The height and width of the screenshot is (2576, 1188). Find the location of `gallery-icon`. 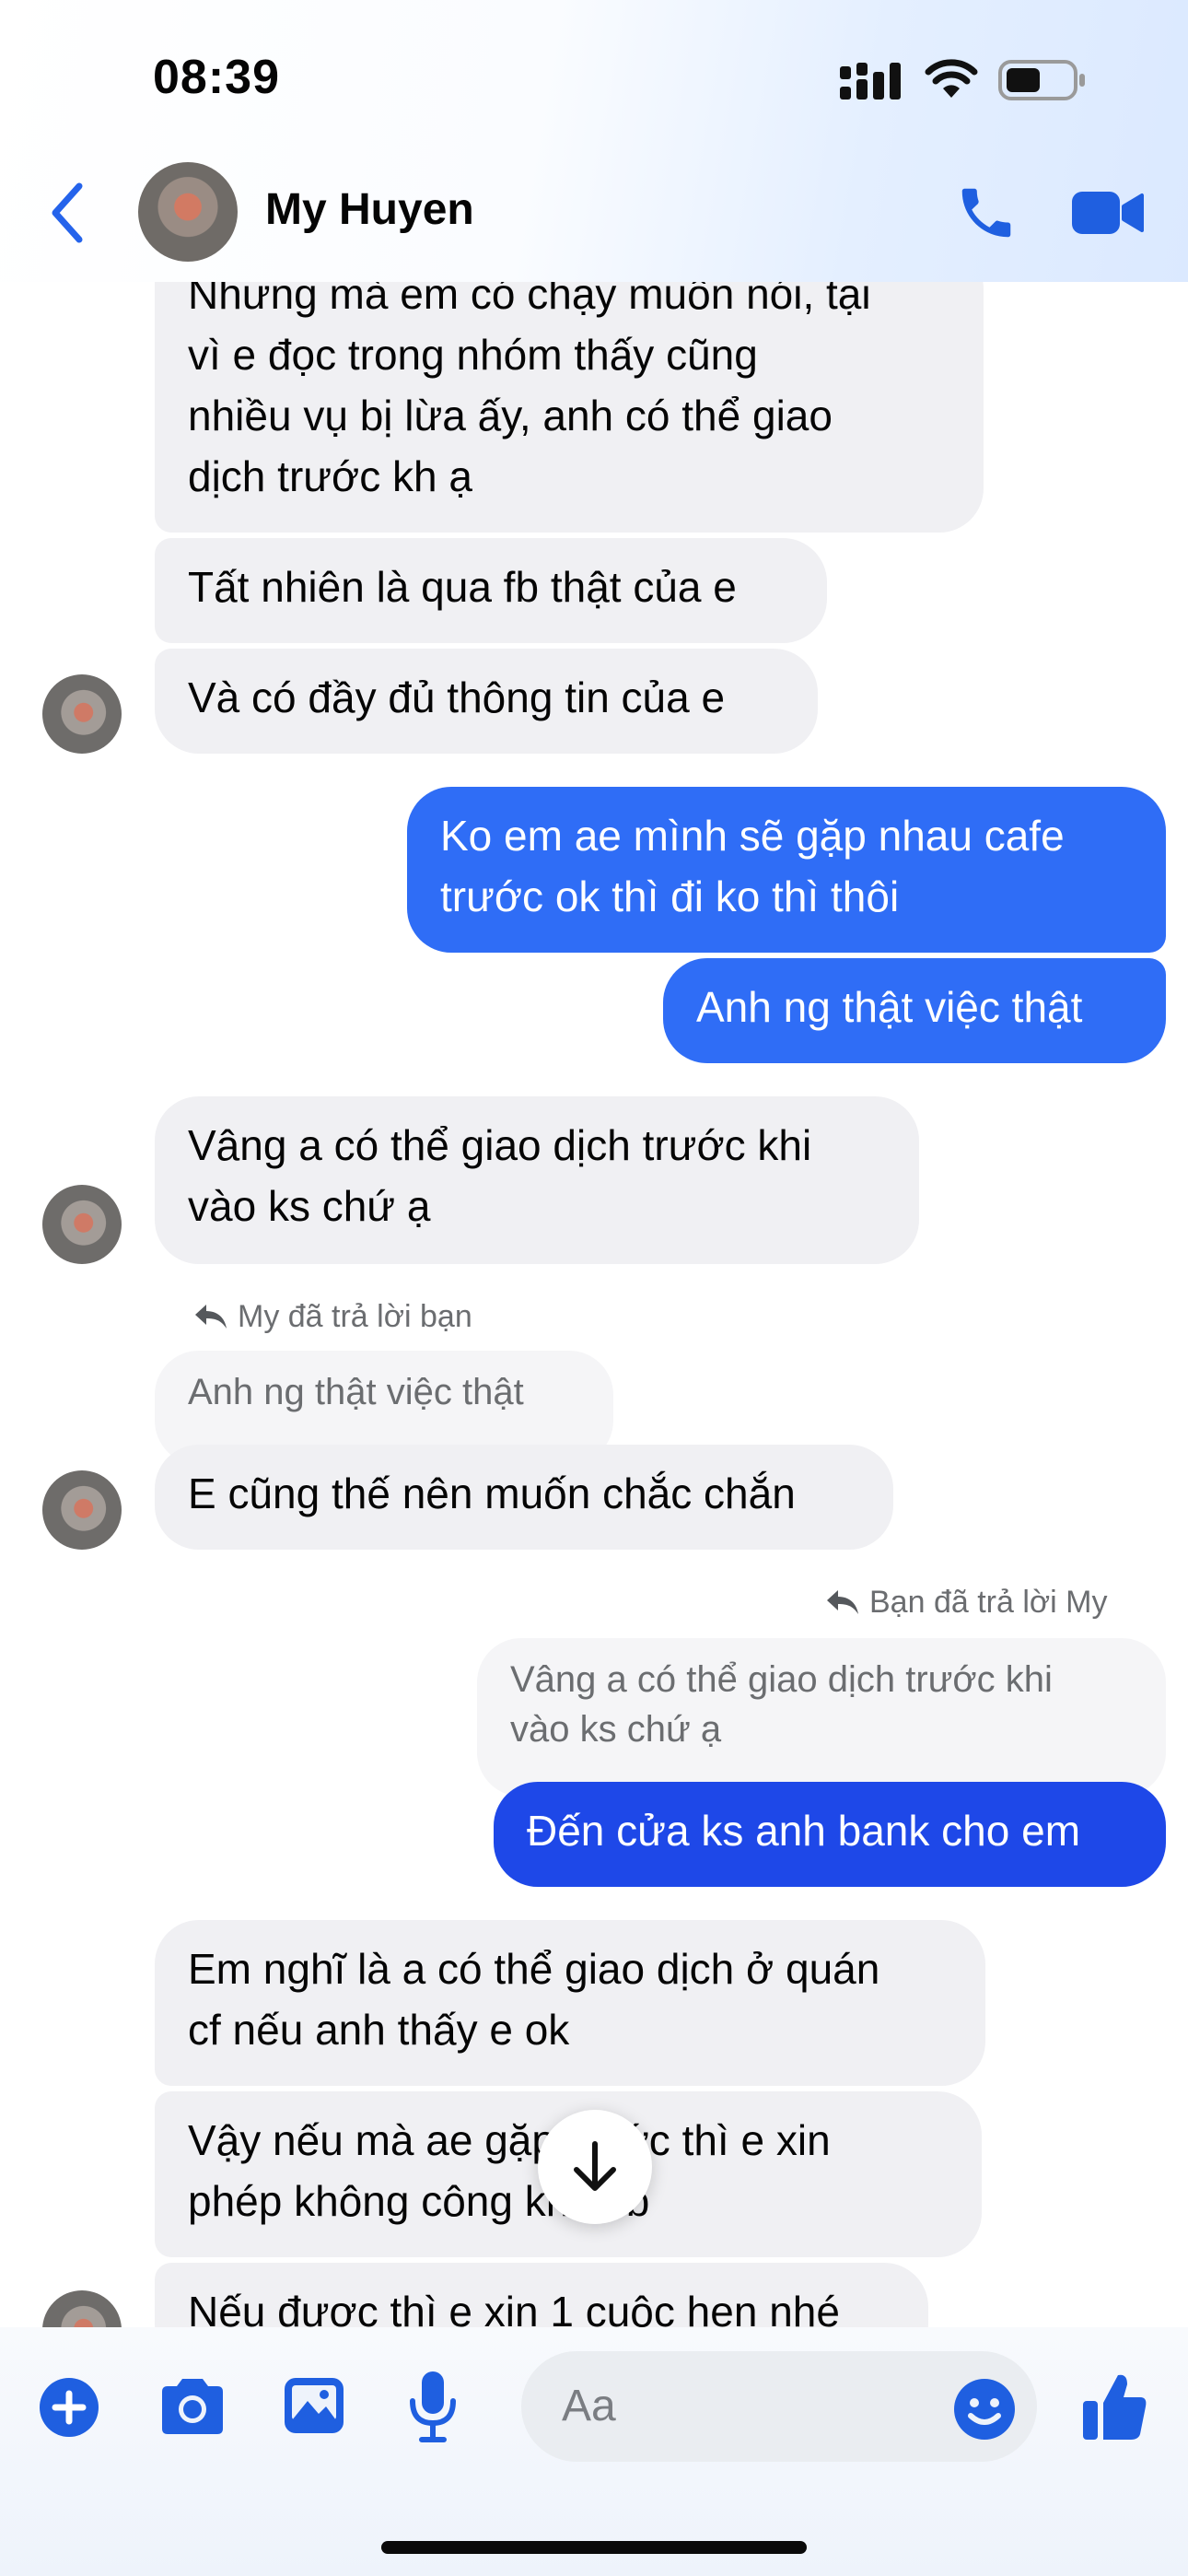

gallery-icon is located at coordinates (314, 2405).